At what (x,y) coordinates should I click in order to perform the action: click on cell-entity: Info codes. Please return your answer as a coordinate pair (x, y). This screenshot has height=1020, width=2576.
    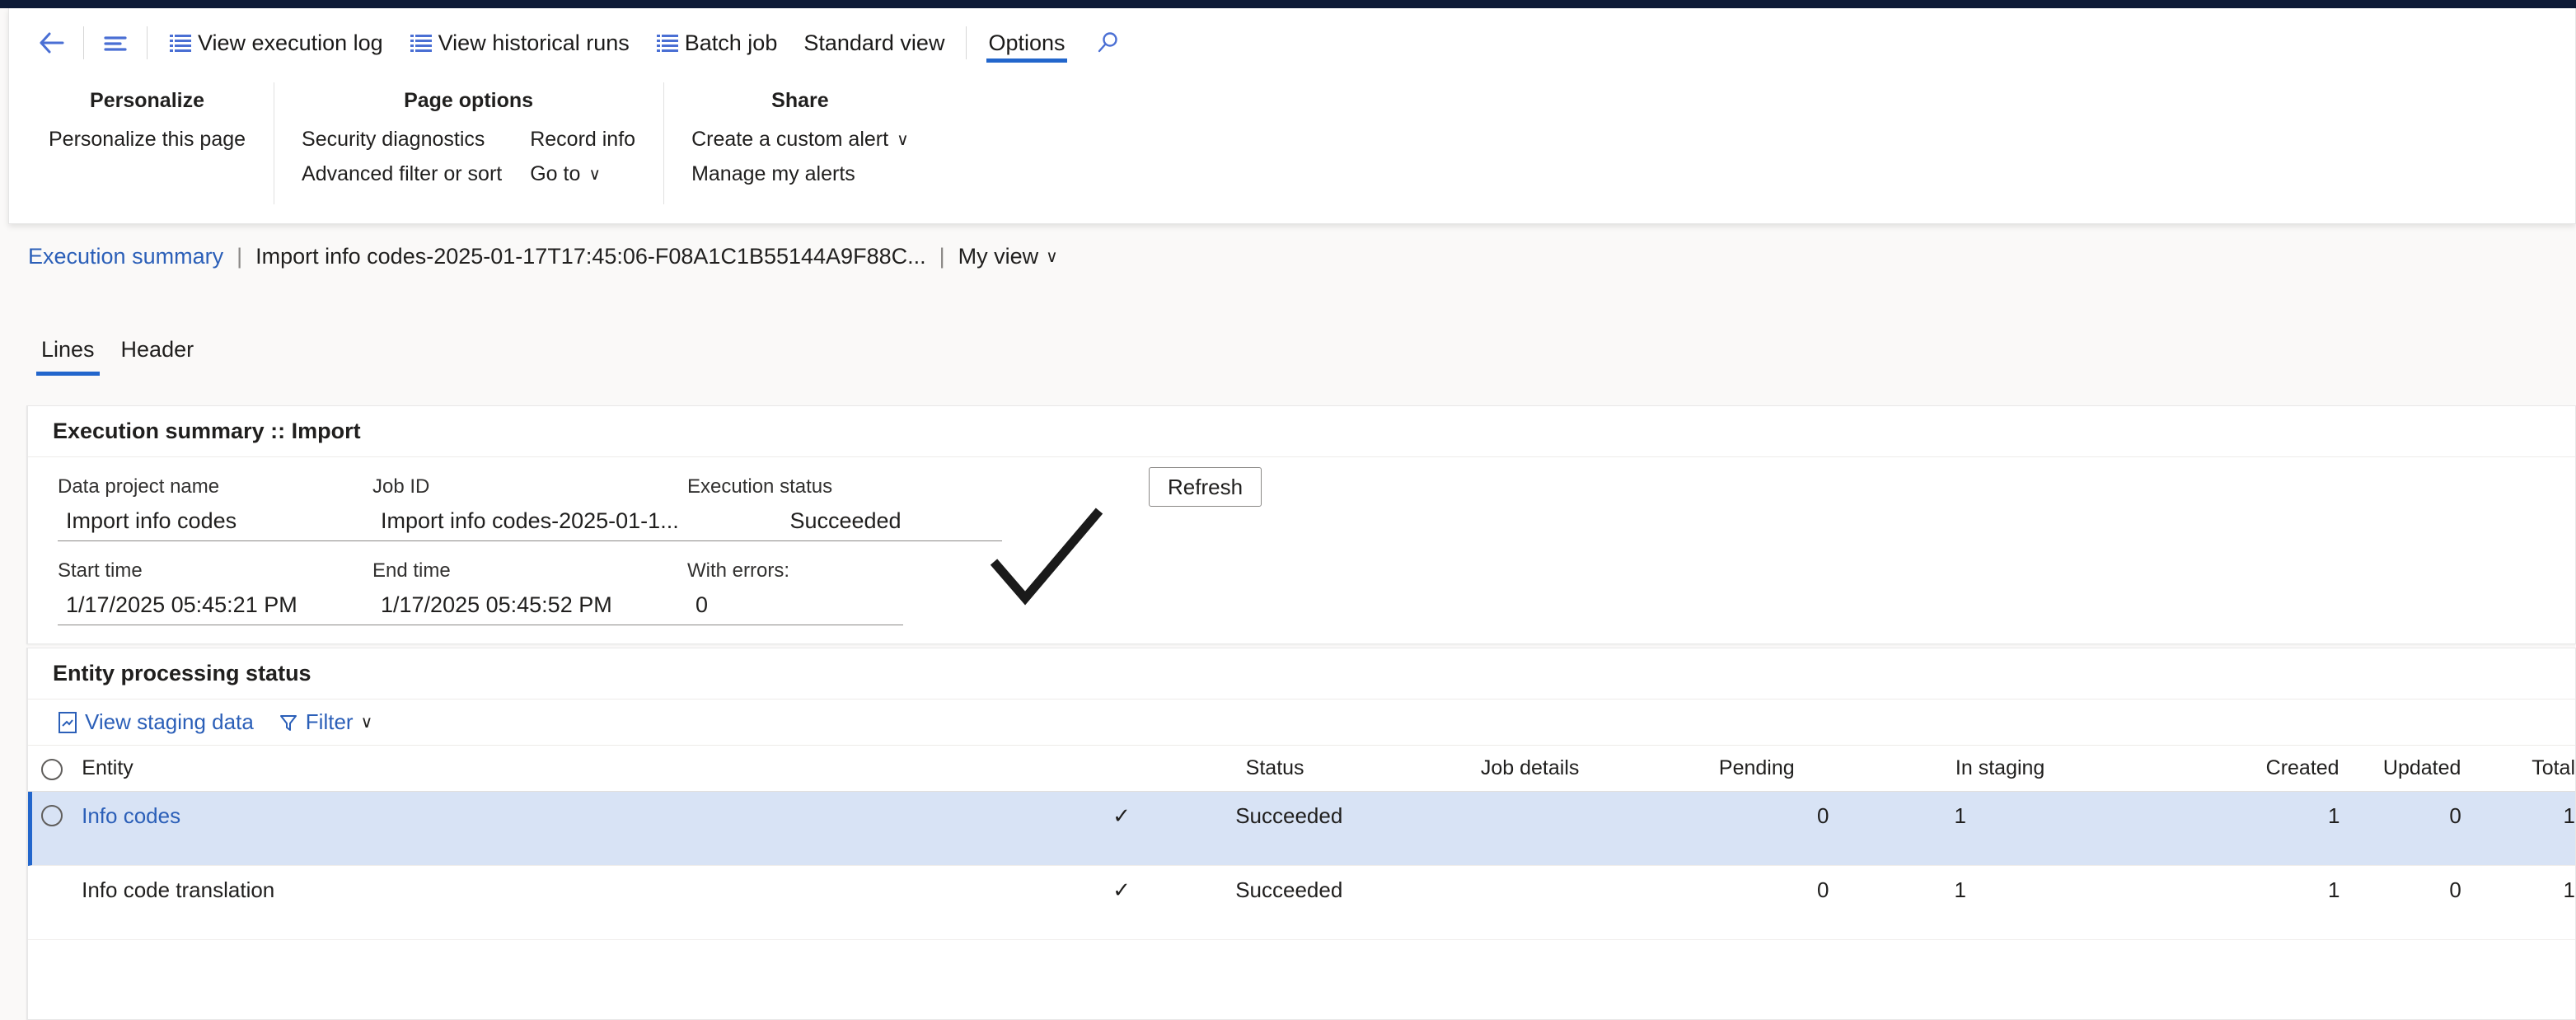
    Looking at the image, I should click on (541, 816).